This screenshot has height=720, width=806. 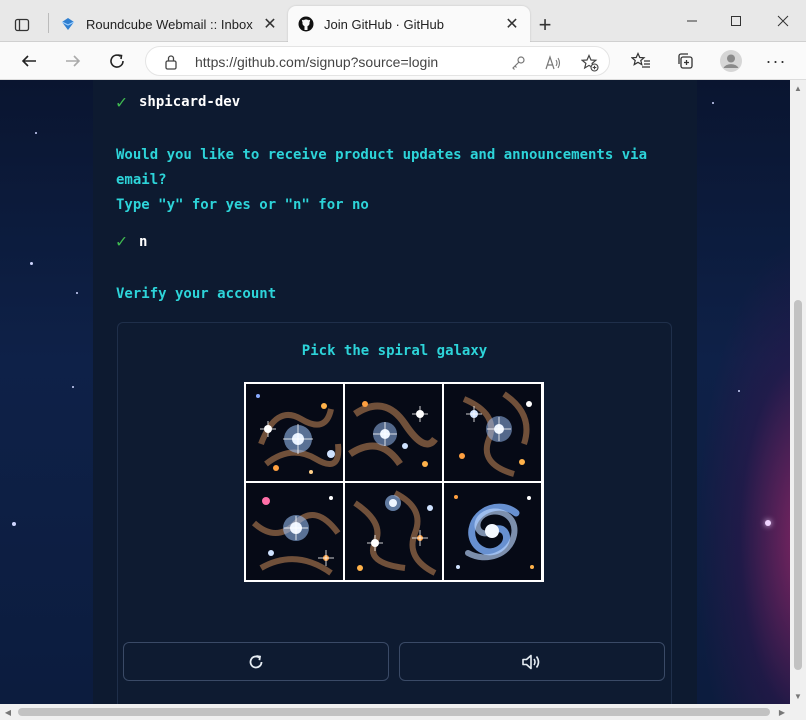 I want to click on scroll-up-icon: ▲, so click(x=798, y=88).